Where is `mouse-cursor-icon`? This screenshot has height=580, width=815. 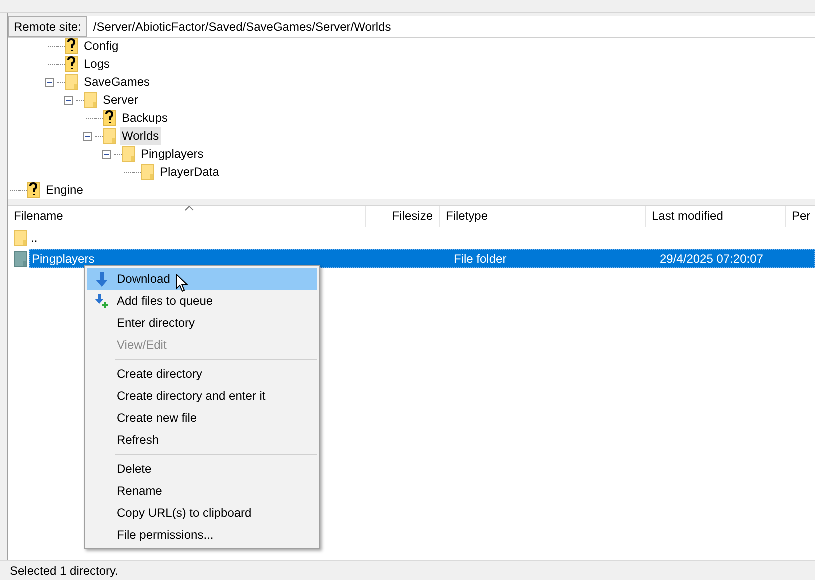
mouse-cursor-icon is located at coordinates (182, 283).